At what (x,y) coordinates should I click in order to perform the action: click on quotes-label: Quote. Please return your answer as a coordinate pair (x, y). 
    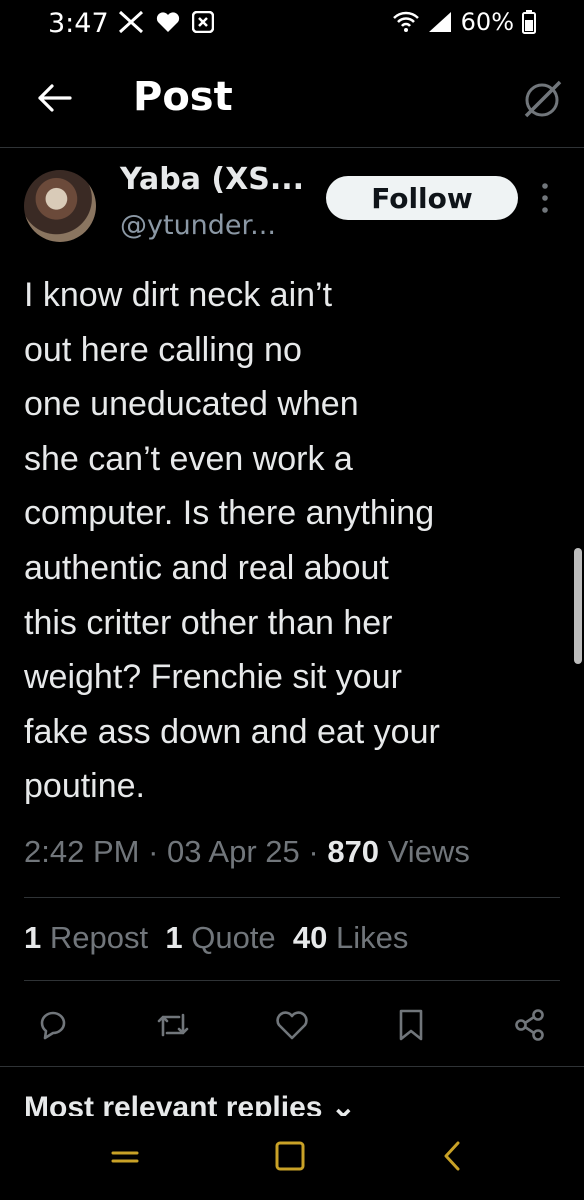
    Looking at the image, I should click on (233, 937).